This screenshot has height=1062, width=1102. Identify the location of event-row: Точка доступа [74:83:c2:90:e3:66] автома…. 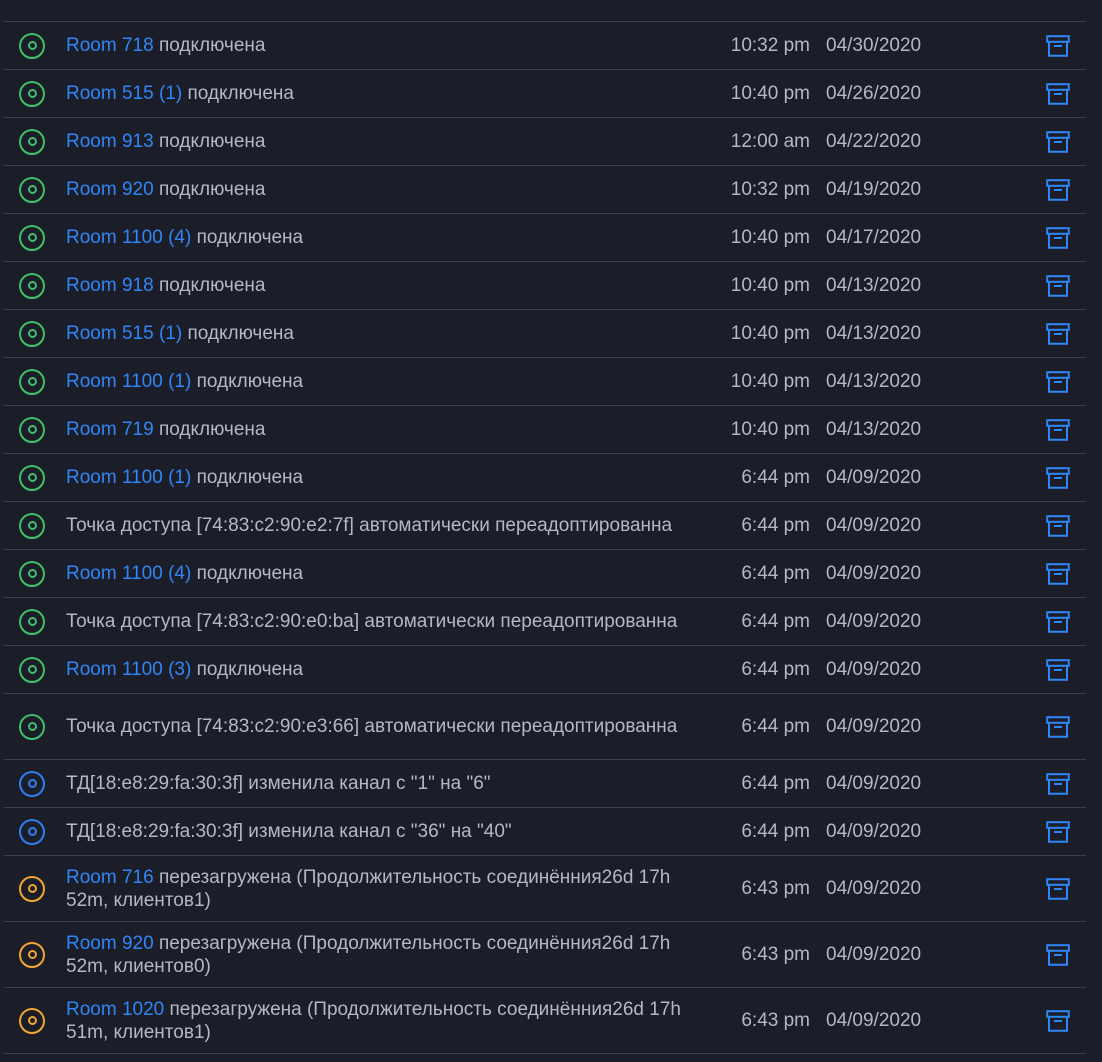
(545, 727).